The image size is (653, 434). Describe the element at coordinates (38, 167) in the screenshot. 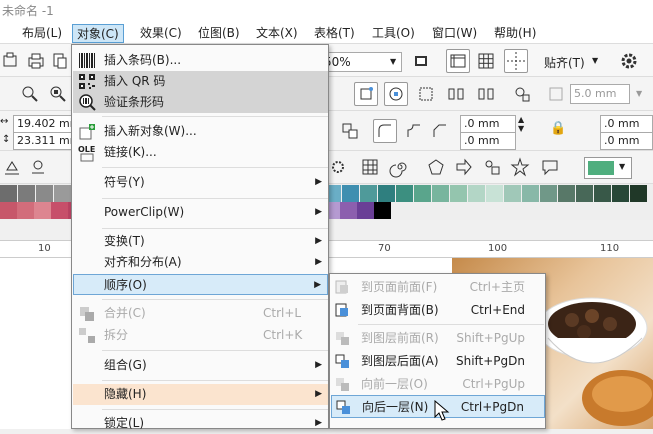

I see `interactive-fill-icon` at that location.